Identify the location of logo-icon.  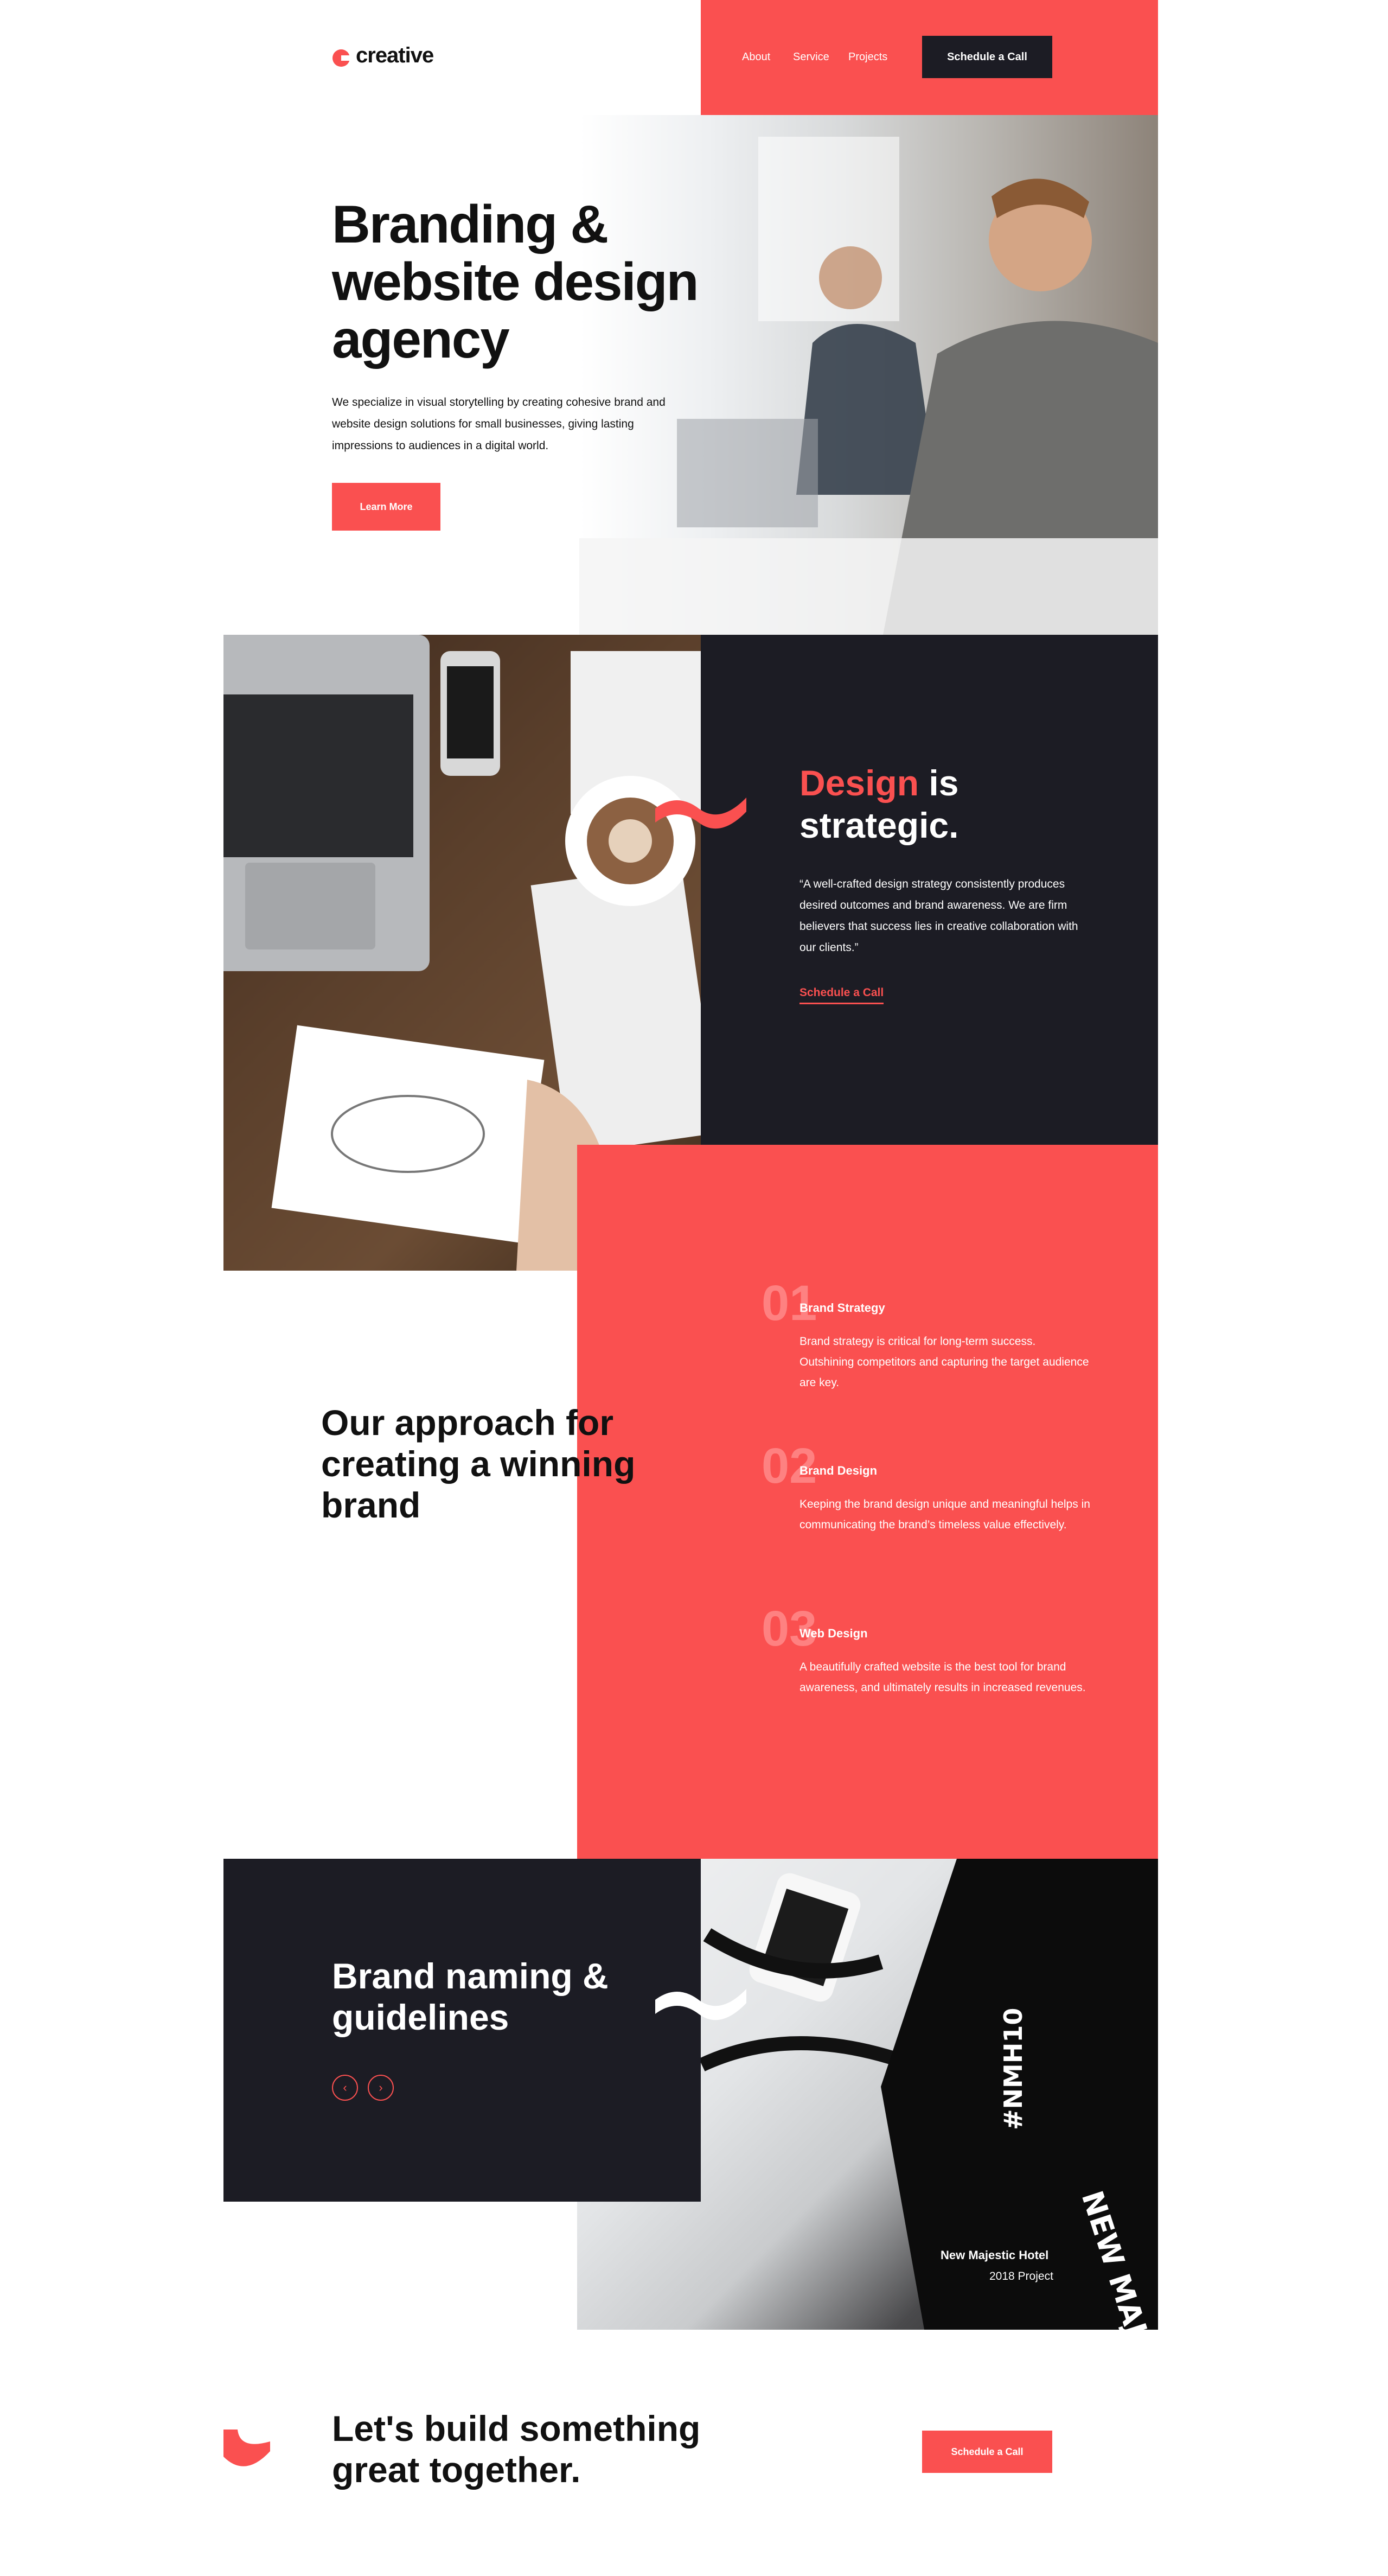
(341, 58).